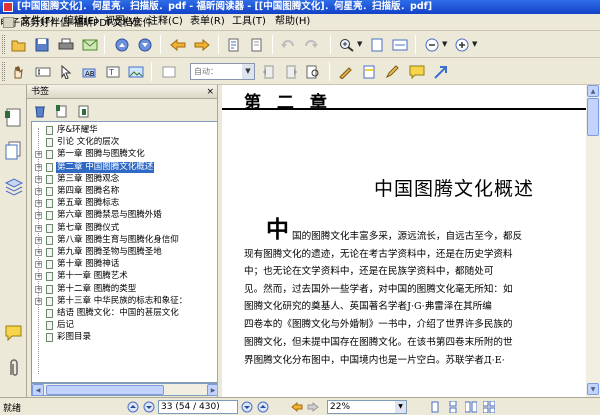 This screenshot has height=415, width=600. Describe the element at coordinates (105, 390) in the screenshot. I see `scroll-thumb` at that location.